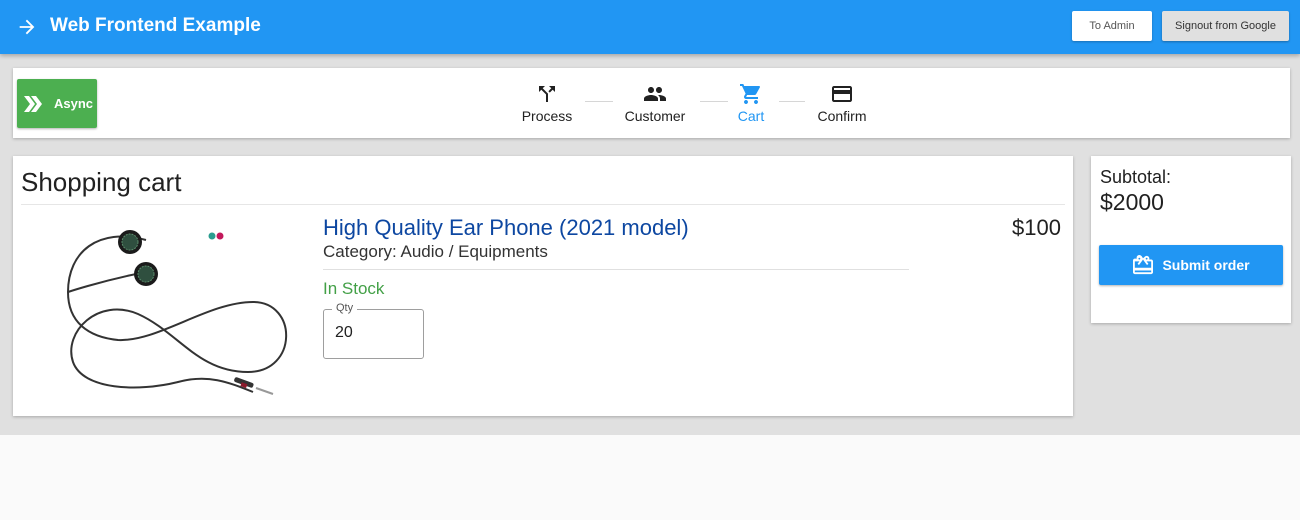 This screenshot has width=1300, height=520. I want to click on step-process: Process, so click(547, 103).